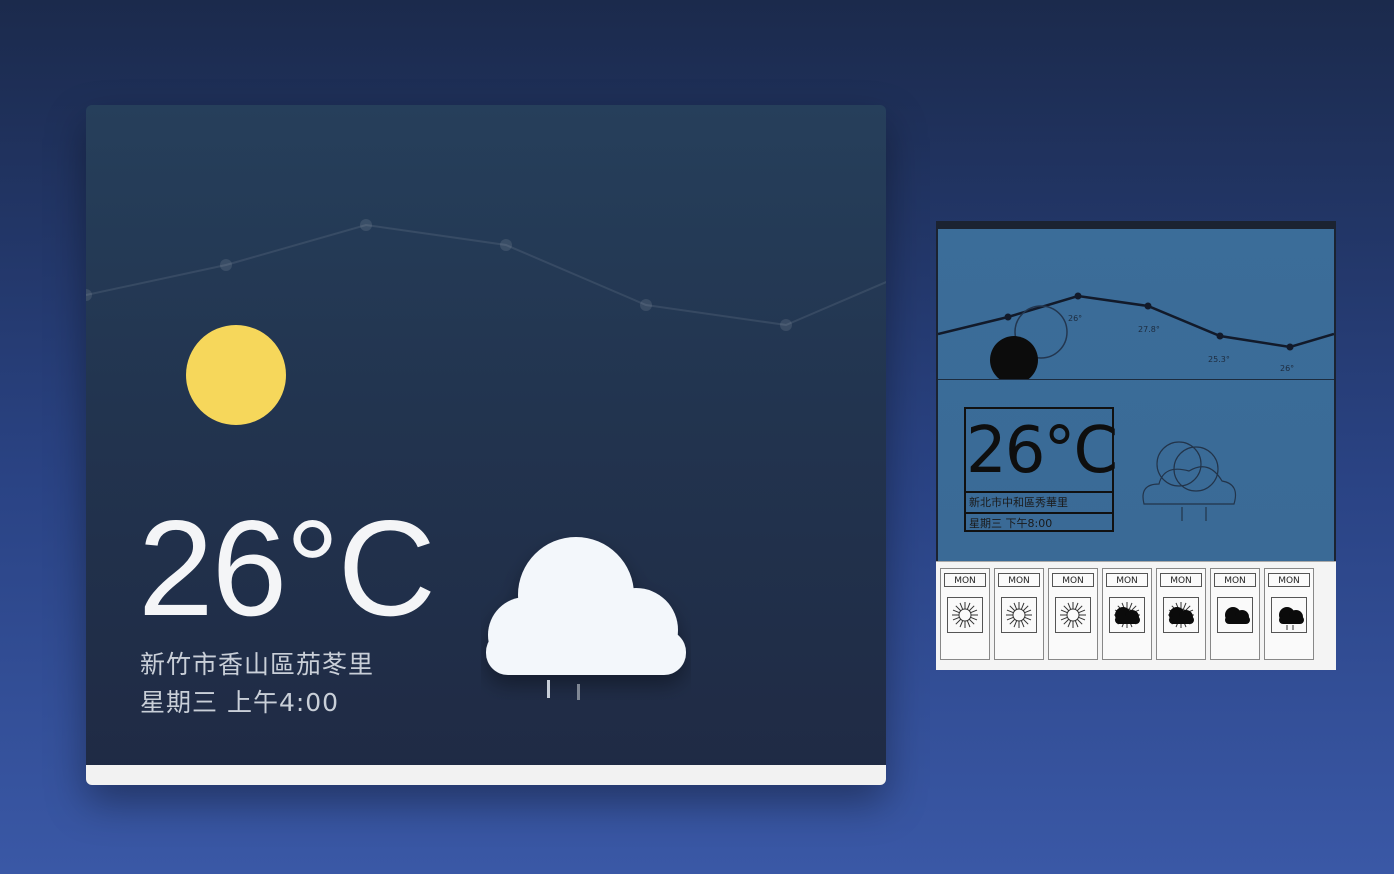 Image resolution: width=1394 pixels, height=874 pixels. What do you see at coordinates (1136, 335) in the screenshot?
I see `sketch-trend-chart: 26° 27.8° 25.3° 26°` at bounding box center [1136, 335].